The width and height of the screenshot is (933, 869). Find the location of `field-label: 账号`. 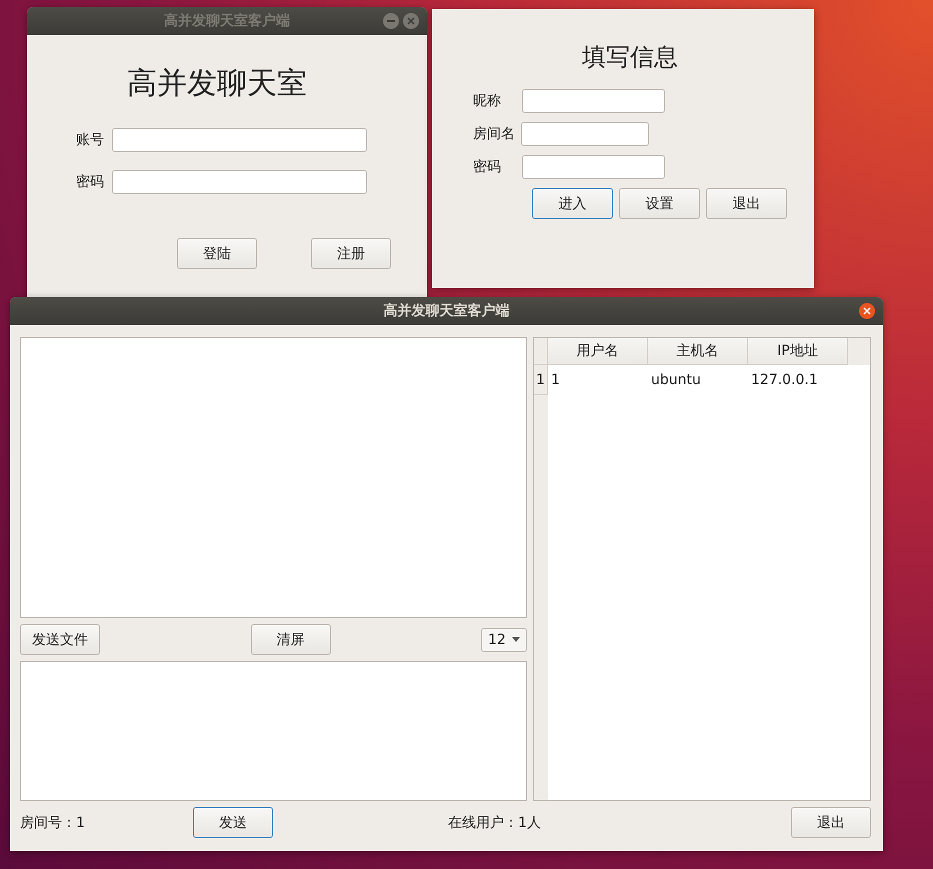

field-label: 账号 is located at coordinates (90, 140).